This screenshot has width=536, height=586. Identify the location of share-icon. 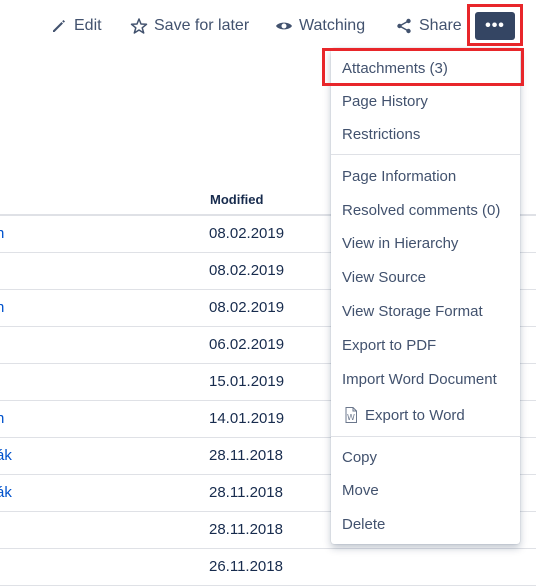
(404, 26).